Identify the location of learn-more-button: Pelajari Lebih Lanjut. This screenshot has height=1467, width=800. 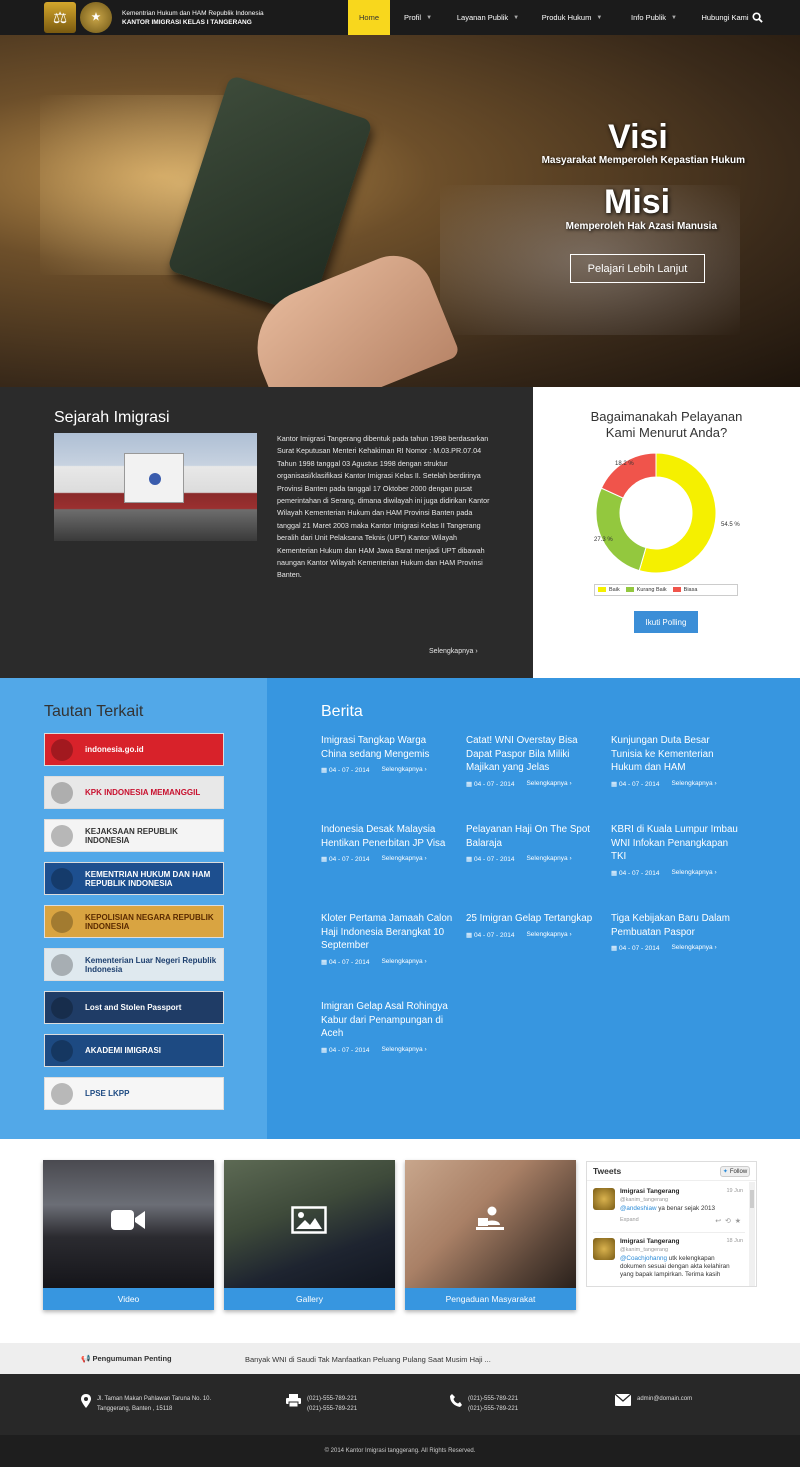
(637, 268).